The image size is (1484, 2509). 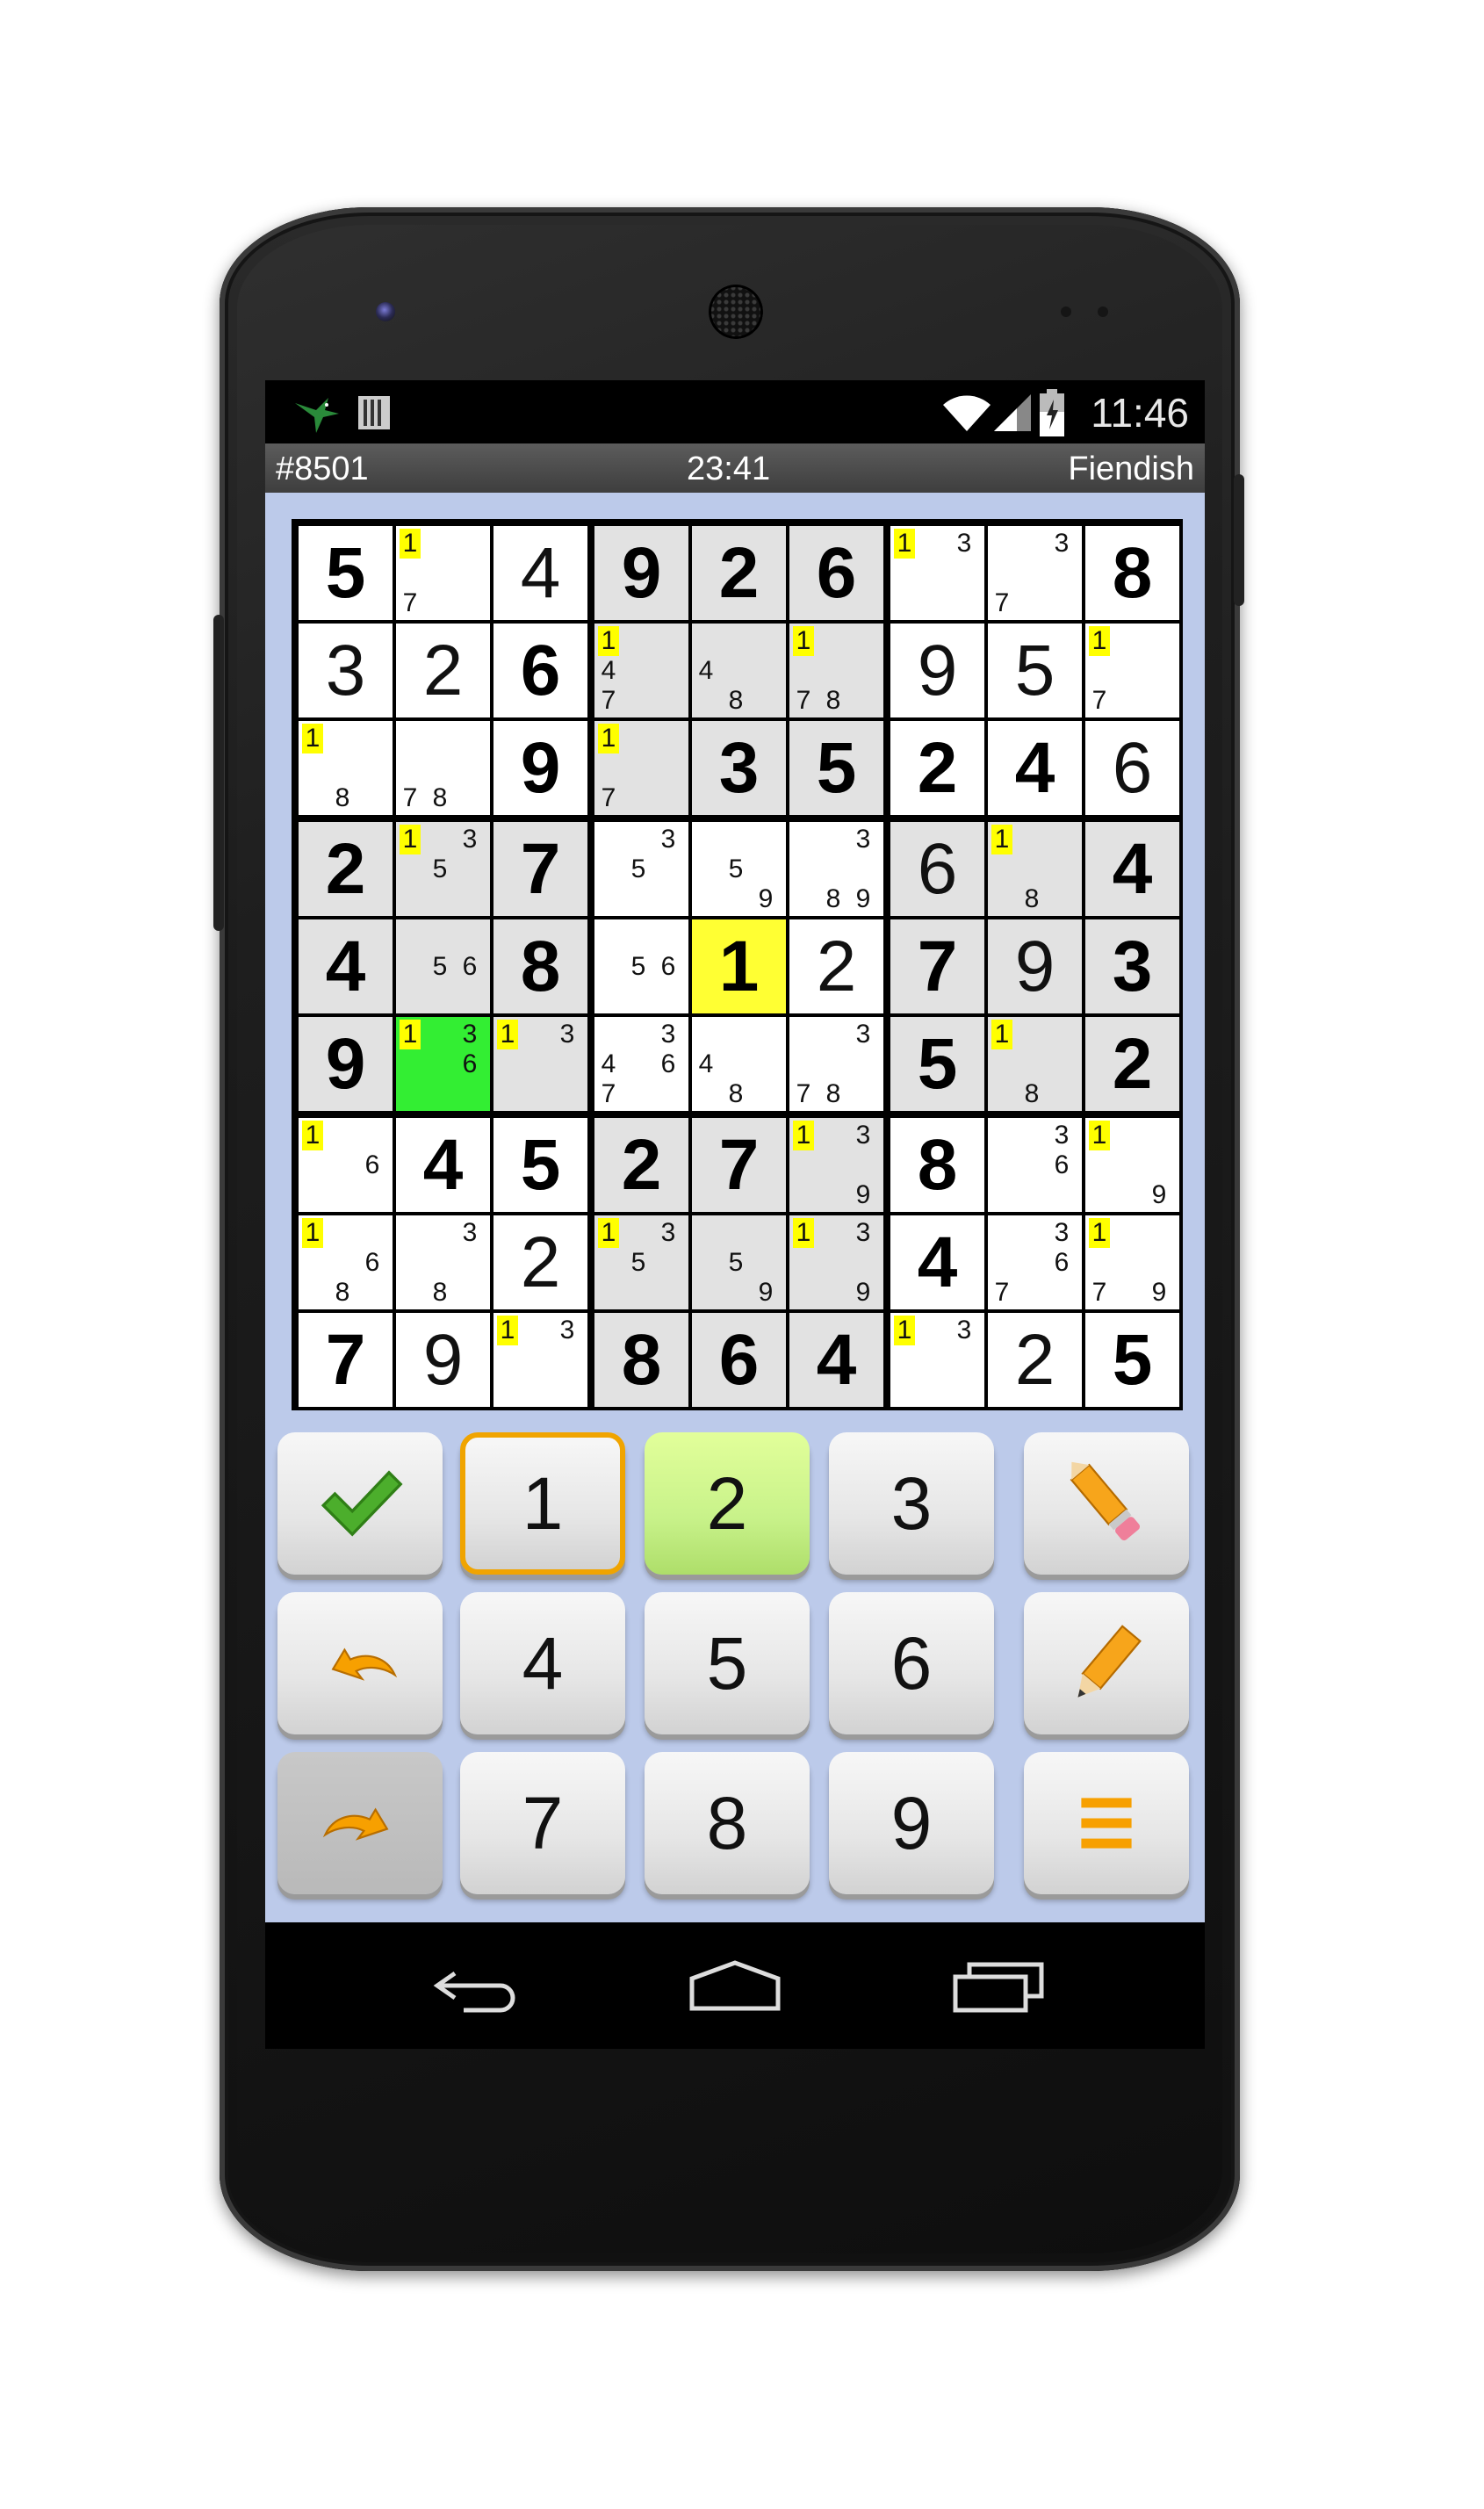 What do you see at coordinates (836, 1064) in the screenshot?
I see `sudoku-cell: 3 78` at bounding box center [836, 1064].